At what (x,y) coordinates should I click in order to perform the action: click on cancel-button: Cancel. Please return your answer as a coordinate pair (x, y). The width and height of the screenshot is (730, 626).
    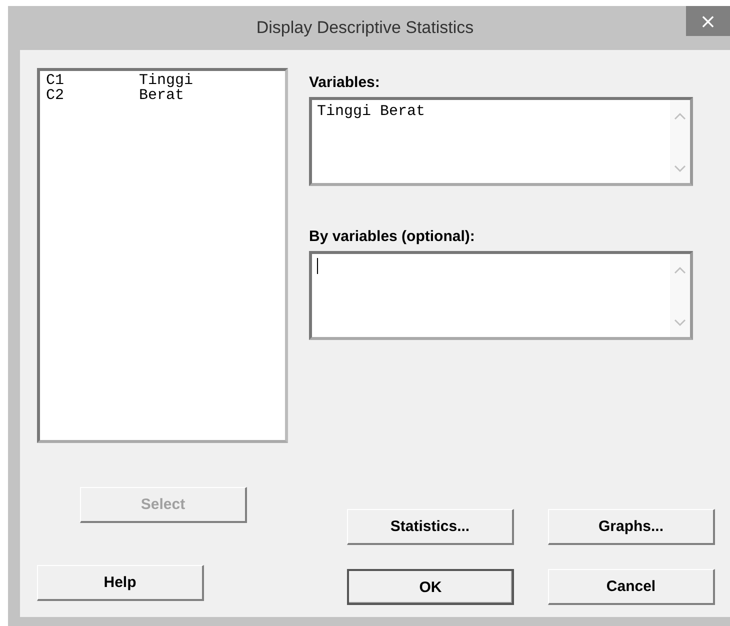
    Looking at the image, I should click on (631, 587).